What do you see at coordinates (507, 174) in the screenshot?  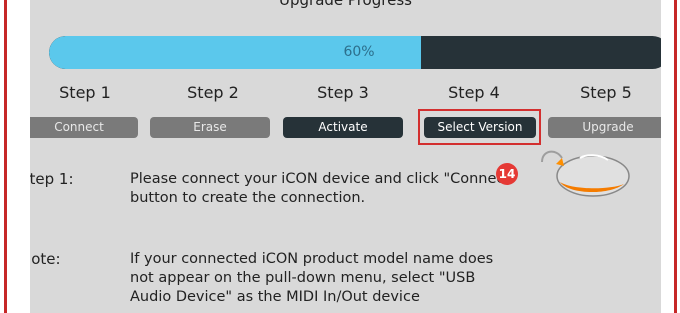 I see `callout-badge: 14` at bounding box center [507, 174].